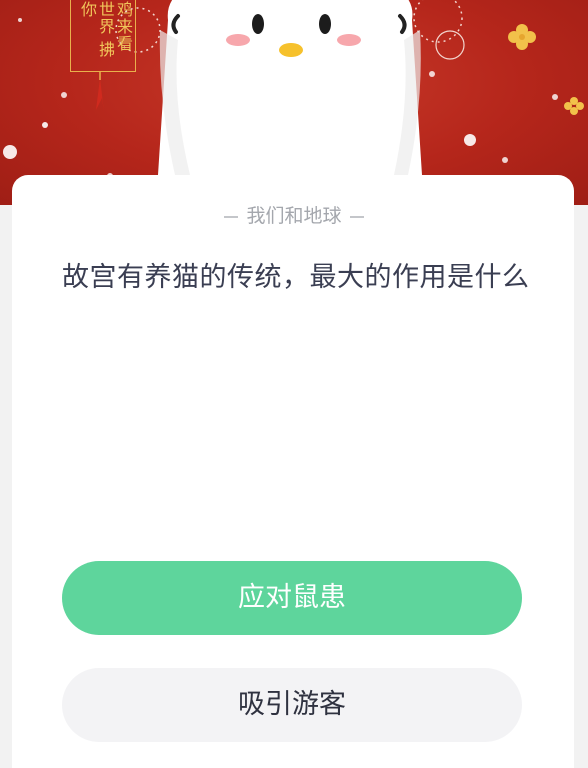 This screenshot has height=768, width=588. I want to click on dotted-circle-decoration, so click(438, 21).